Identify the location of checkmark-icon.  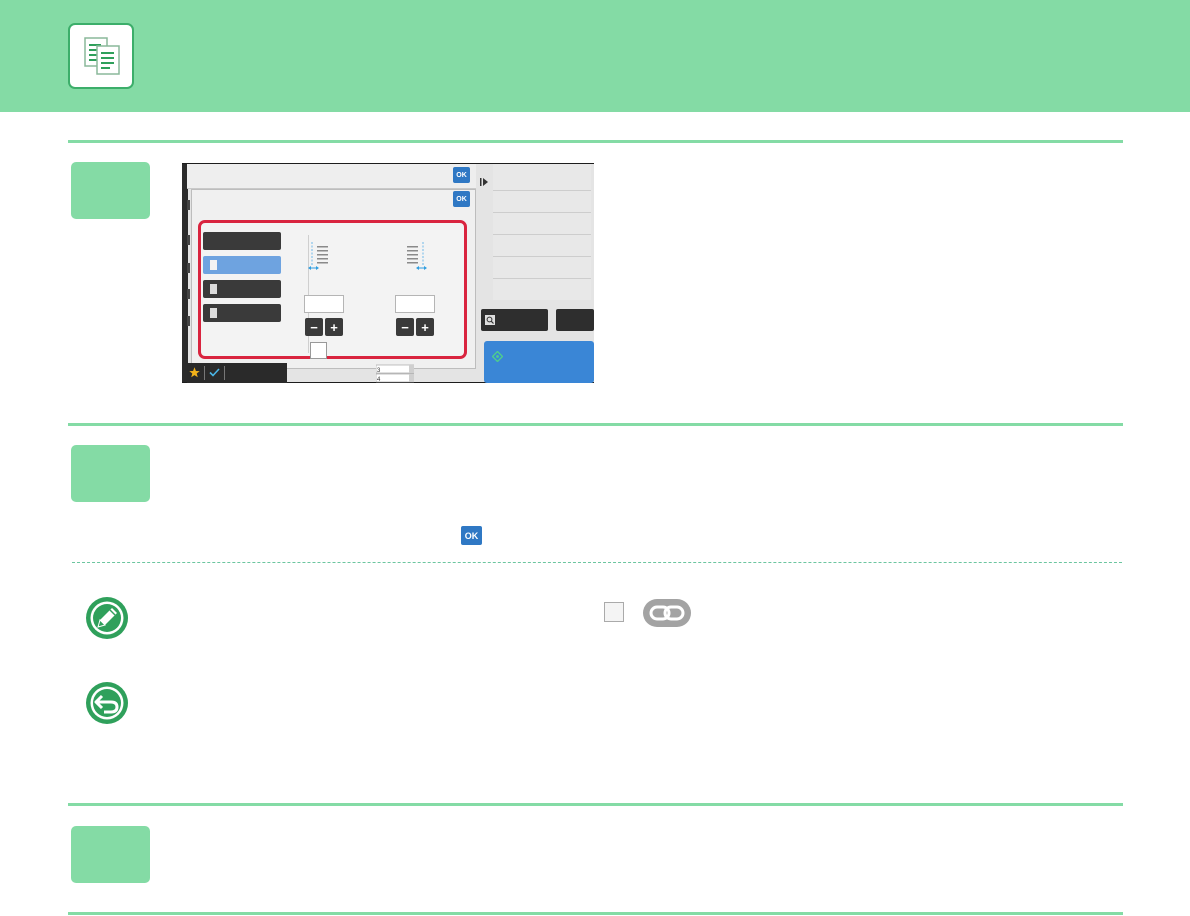
(214, 372).